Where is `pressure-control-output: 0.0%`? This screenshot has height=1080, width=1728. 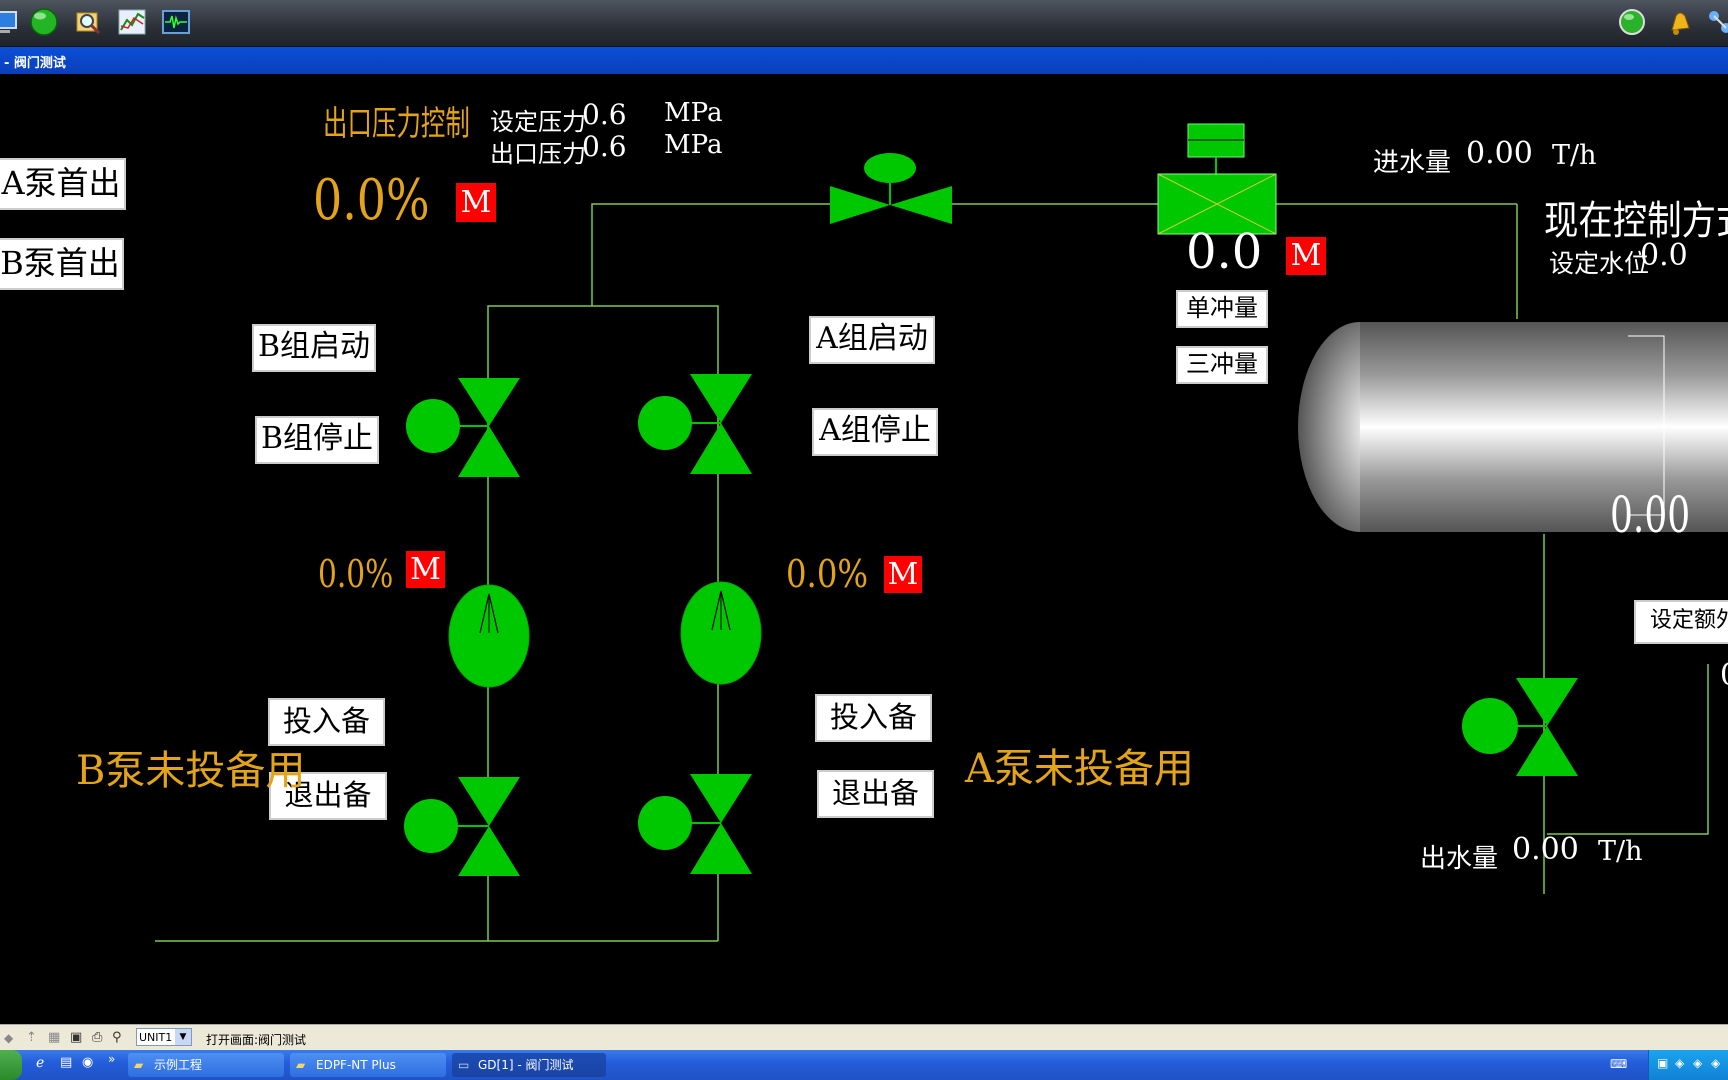
pressure-control-output: 0.0% is located at coordinates (371, 200).